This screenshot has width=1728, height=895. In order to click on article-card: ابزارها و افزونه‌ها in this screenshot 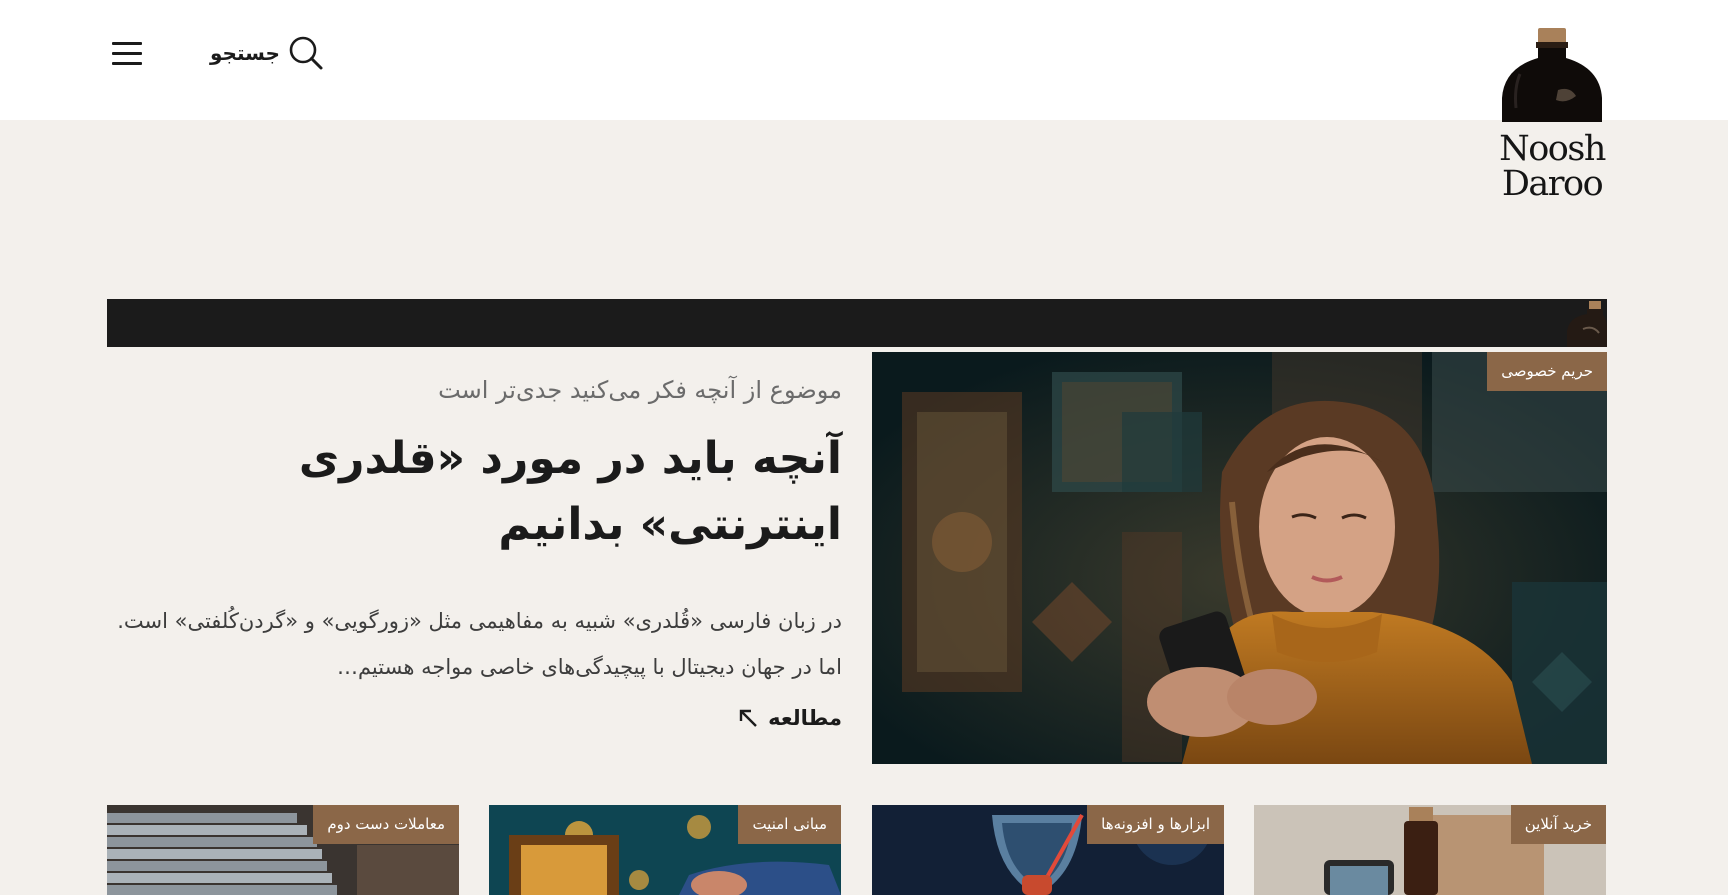, I will do `click(1048, 850)`.